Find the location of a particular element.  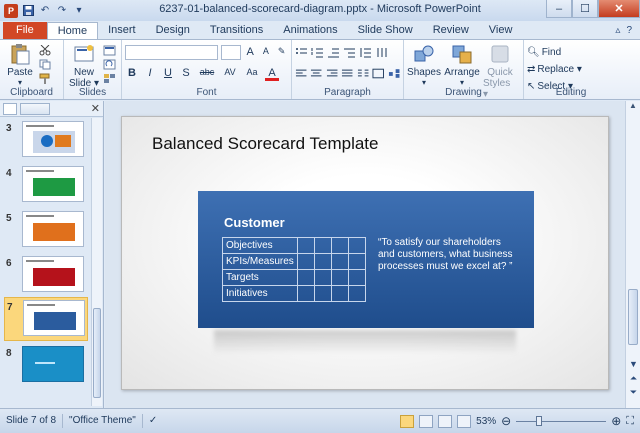

powerpoint-app-icon: P is located at coordinates (11, 10).